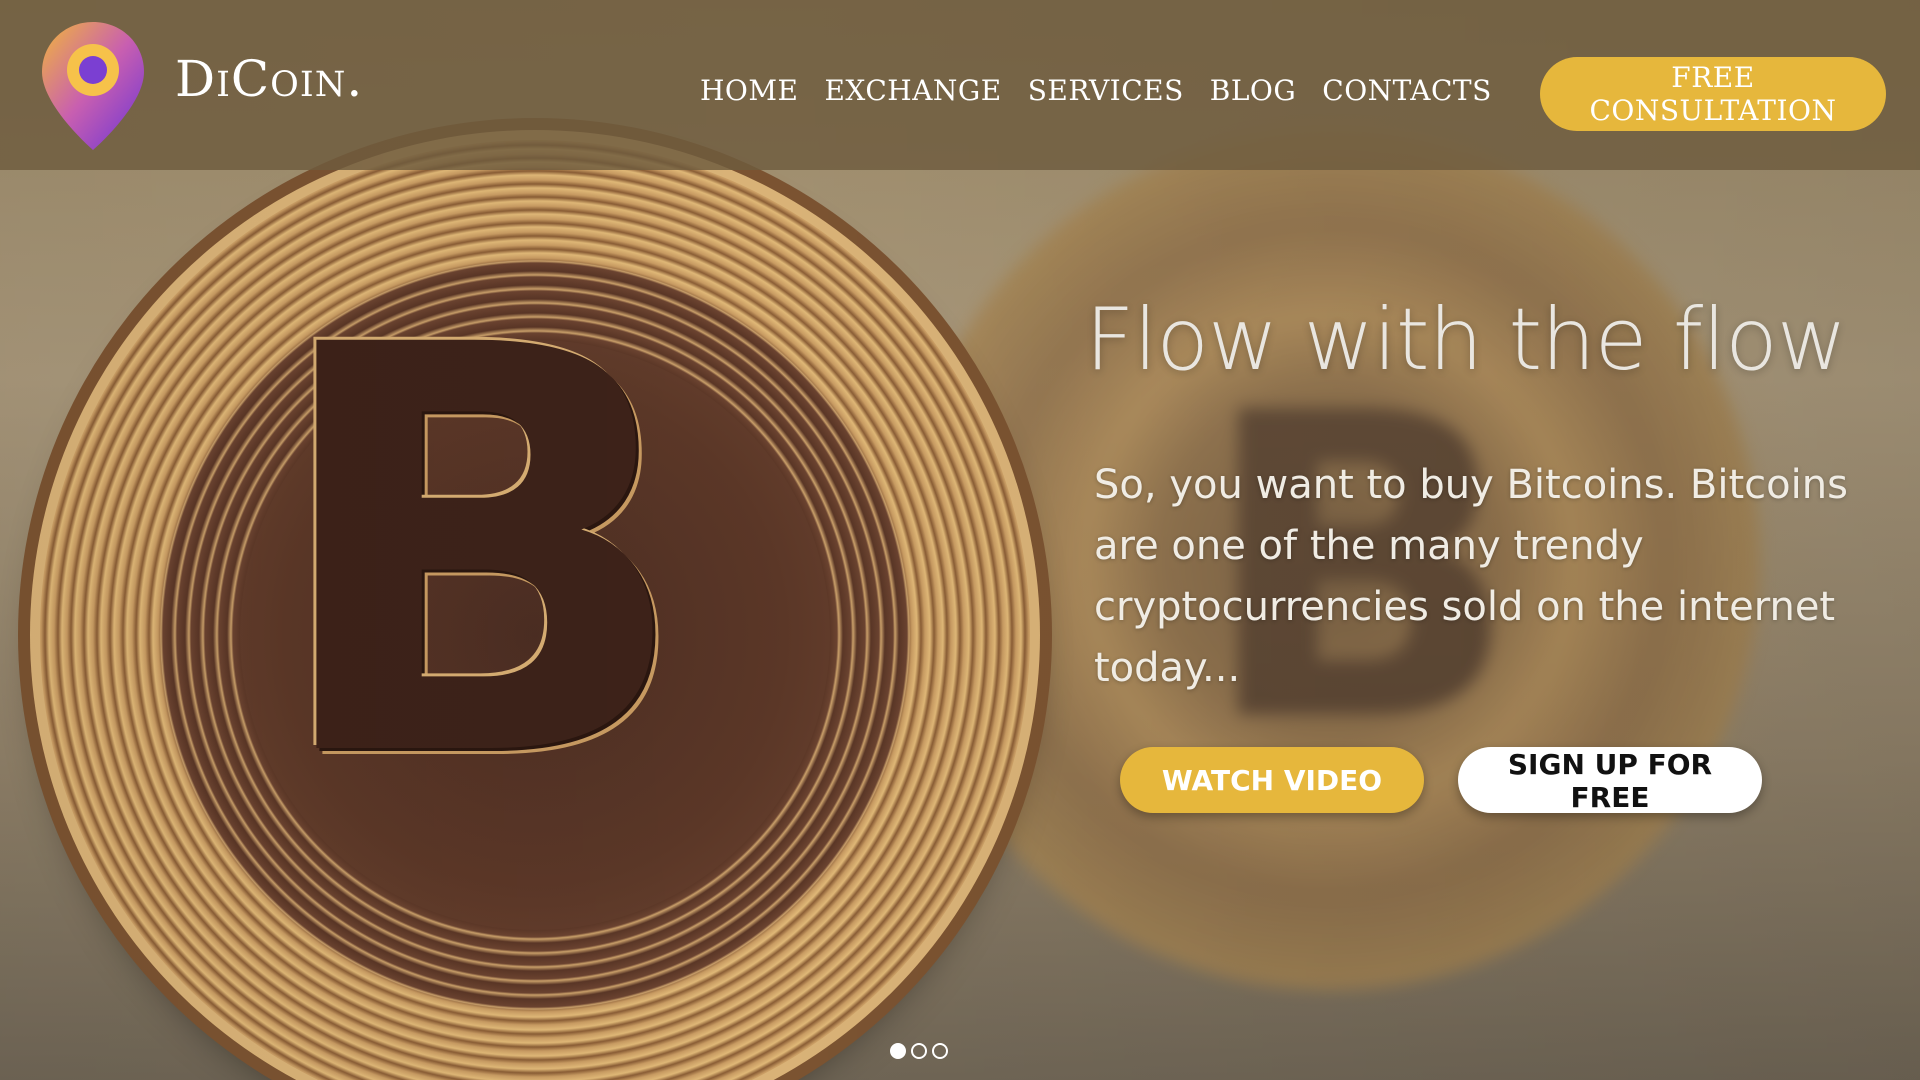 This screenshot has width=1920, height=1080. What do you see at coordinates (1272, 780) in the screenshot?
I see `watch-video-button: WATCH VIDEO` at bounding box center [1272, 780].